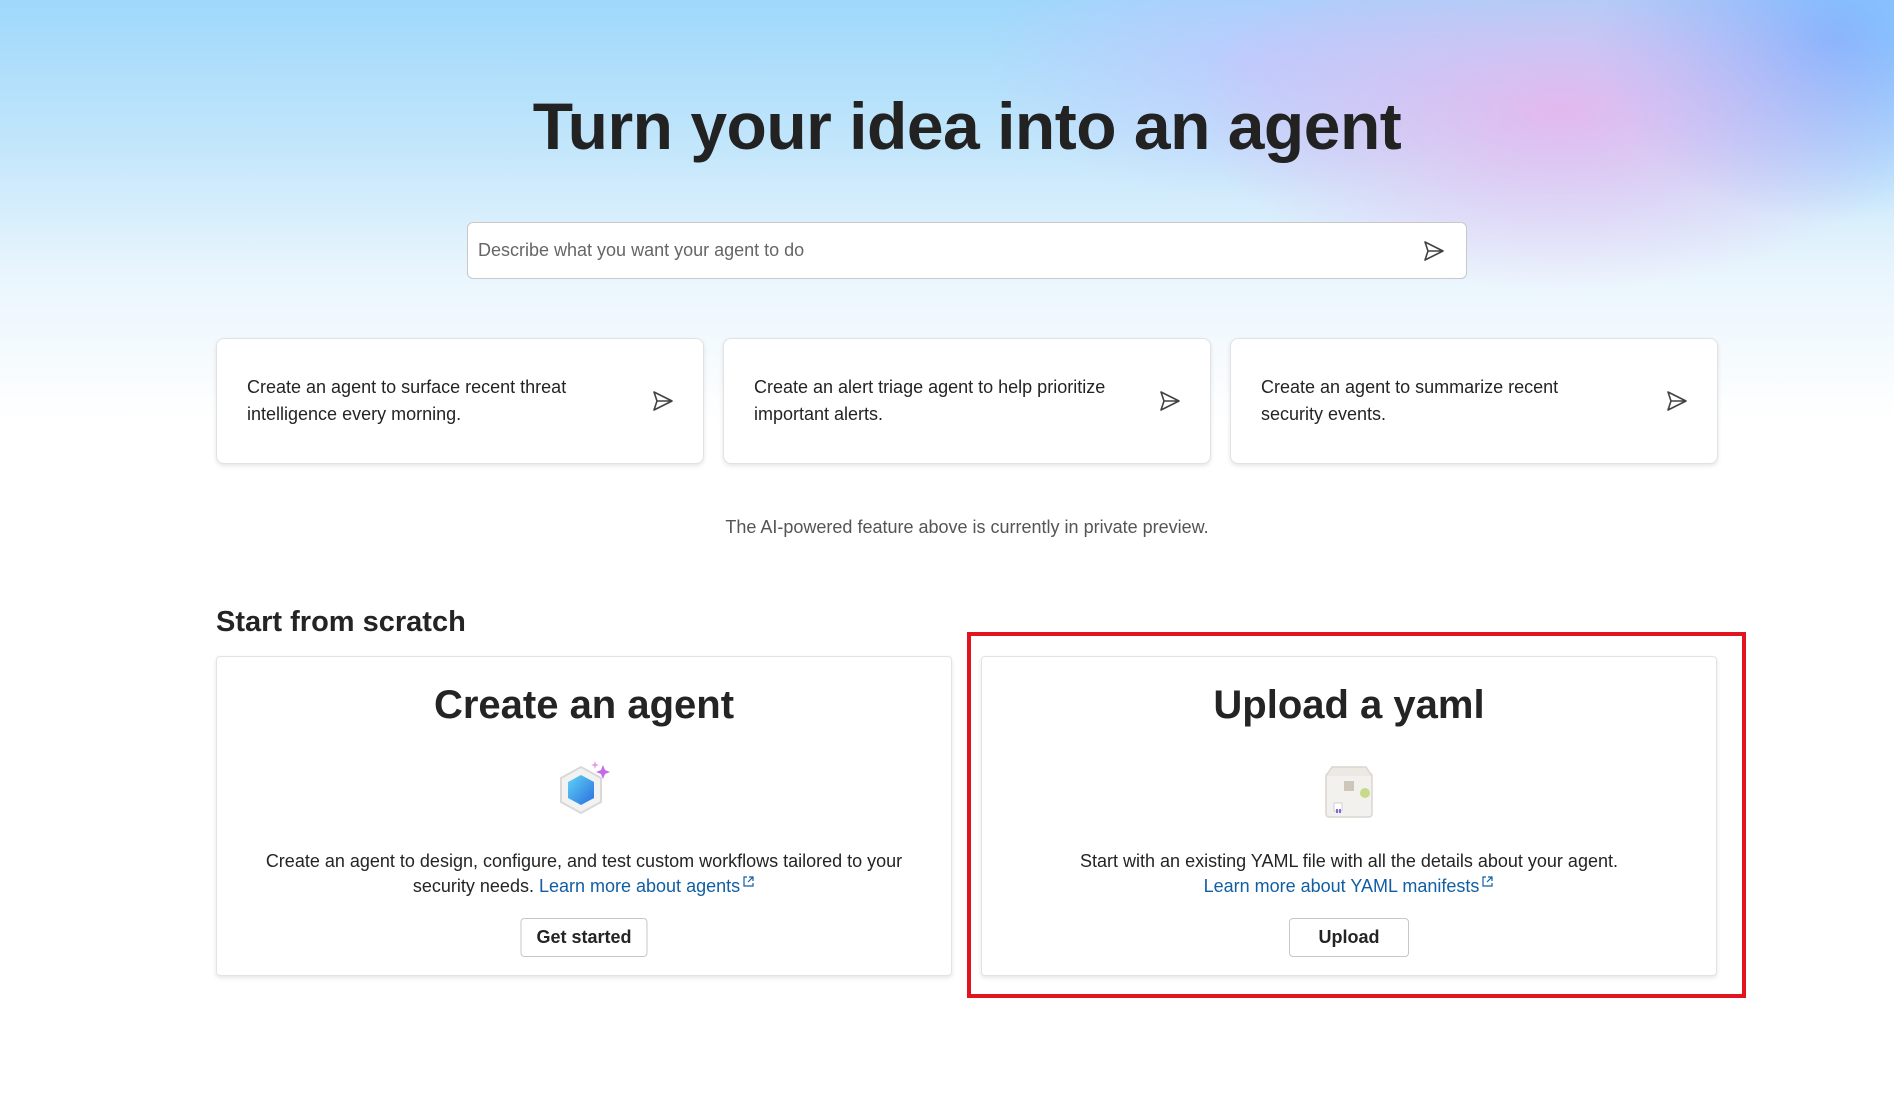 This screenshot has width=1894, height=1117. I want to click on learn-more-agents-link: Learn more about agents, so click(647, 886).